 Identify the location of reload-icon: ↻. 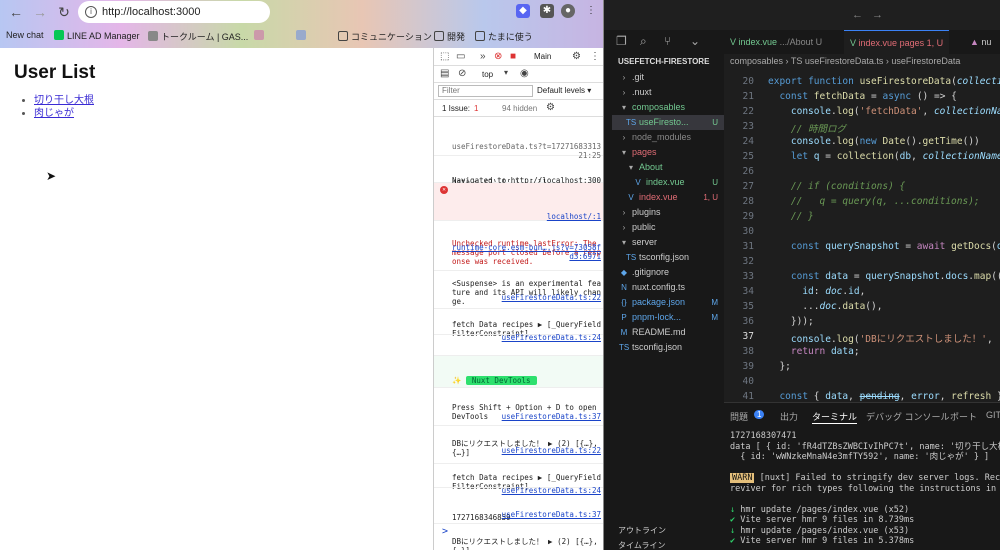
(64, 12).